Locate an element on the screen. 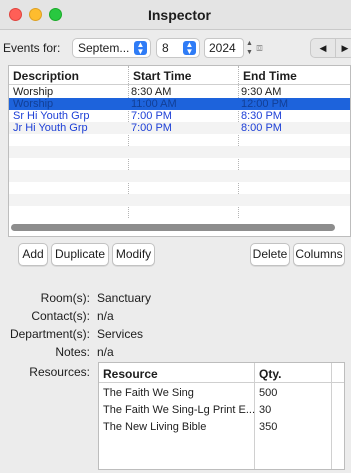  columns-button: Columns is located at coordinates (319, 254).